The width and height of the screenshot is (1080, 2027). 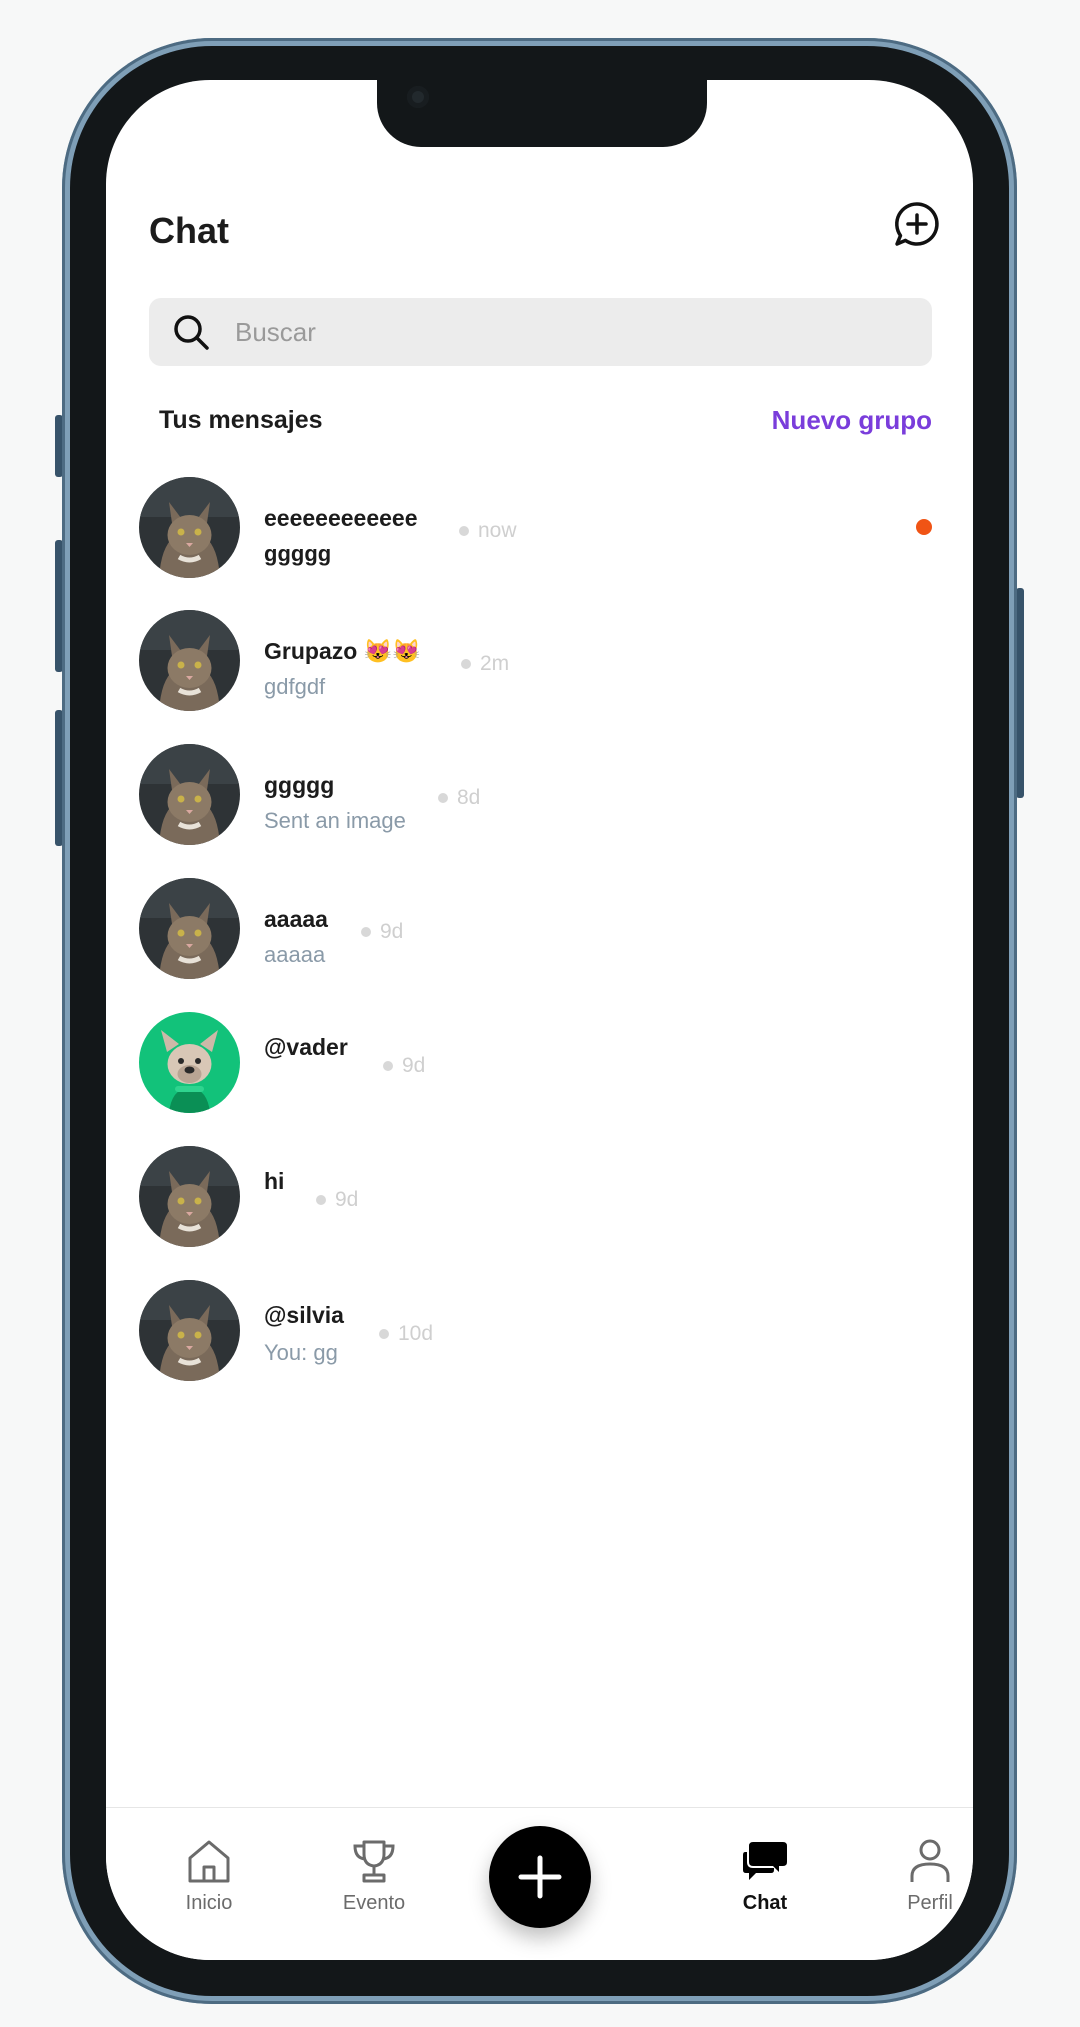 What do you see at coordinates (924, 527) in the screenshot?
I see `unread-indicator` at bounding box center [924, 527].